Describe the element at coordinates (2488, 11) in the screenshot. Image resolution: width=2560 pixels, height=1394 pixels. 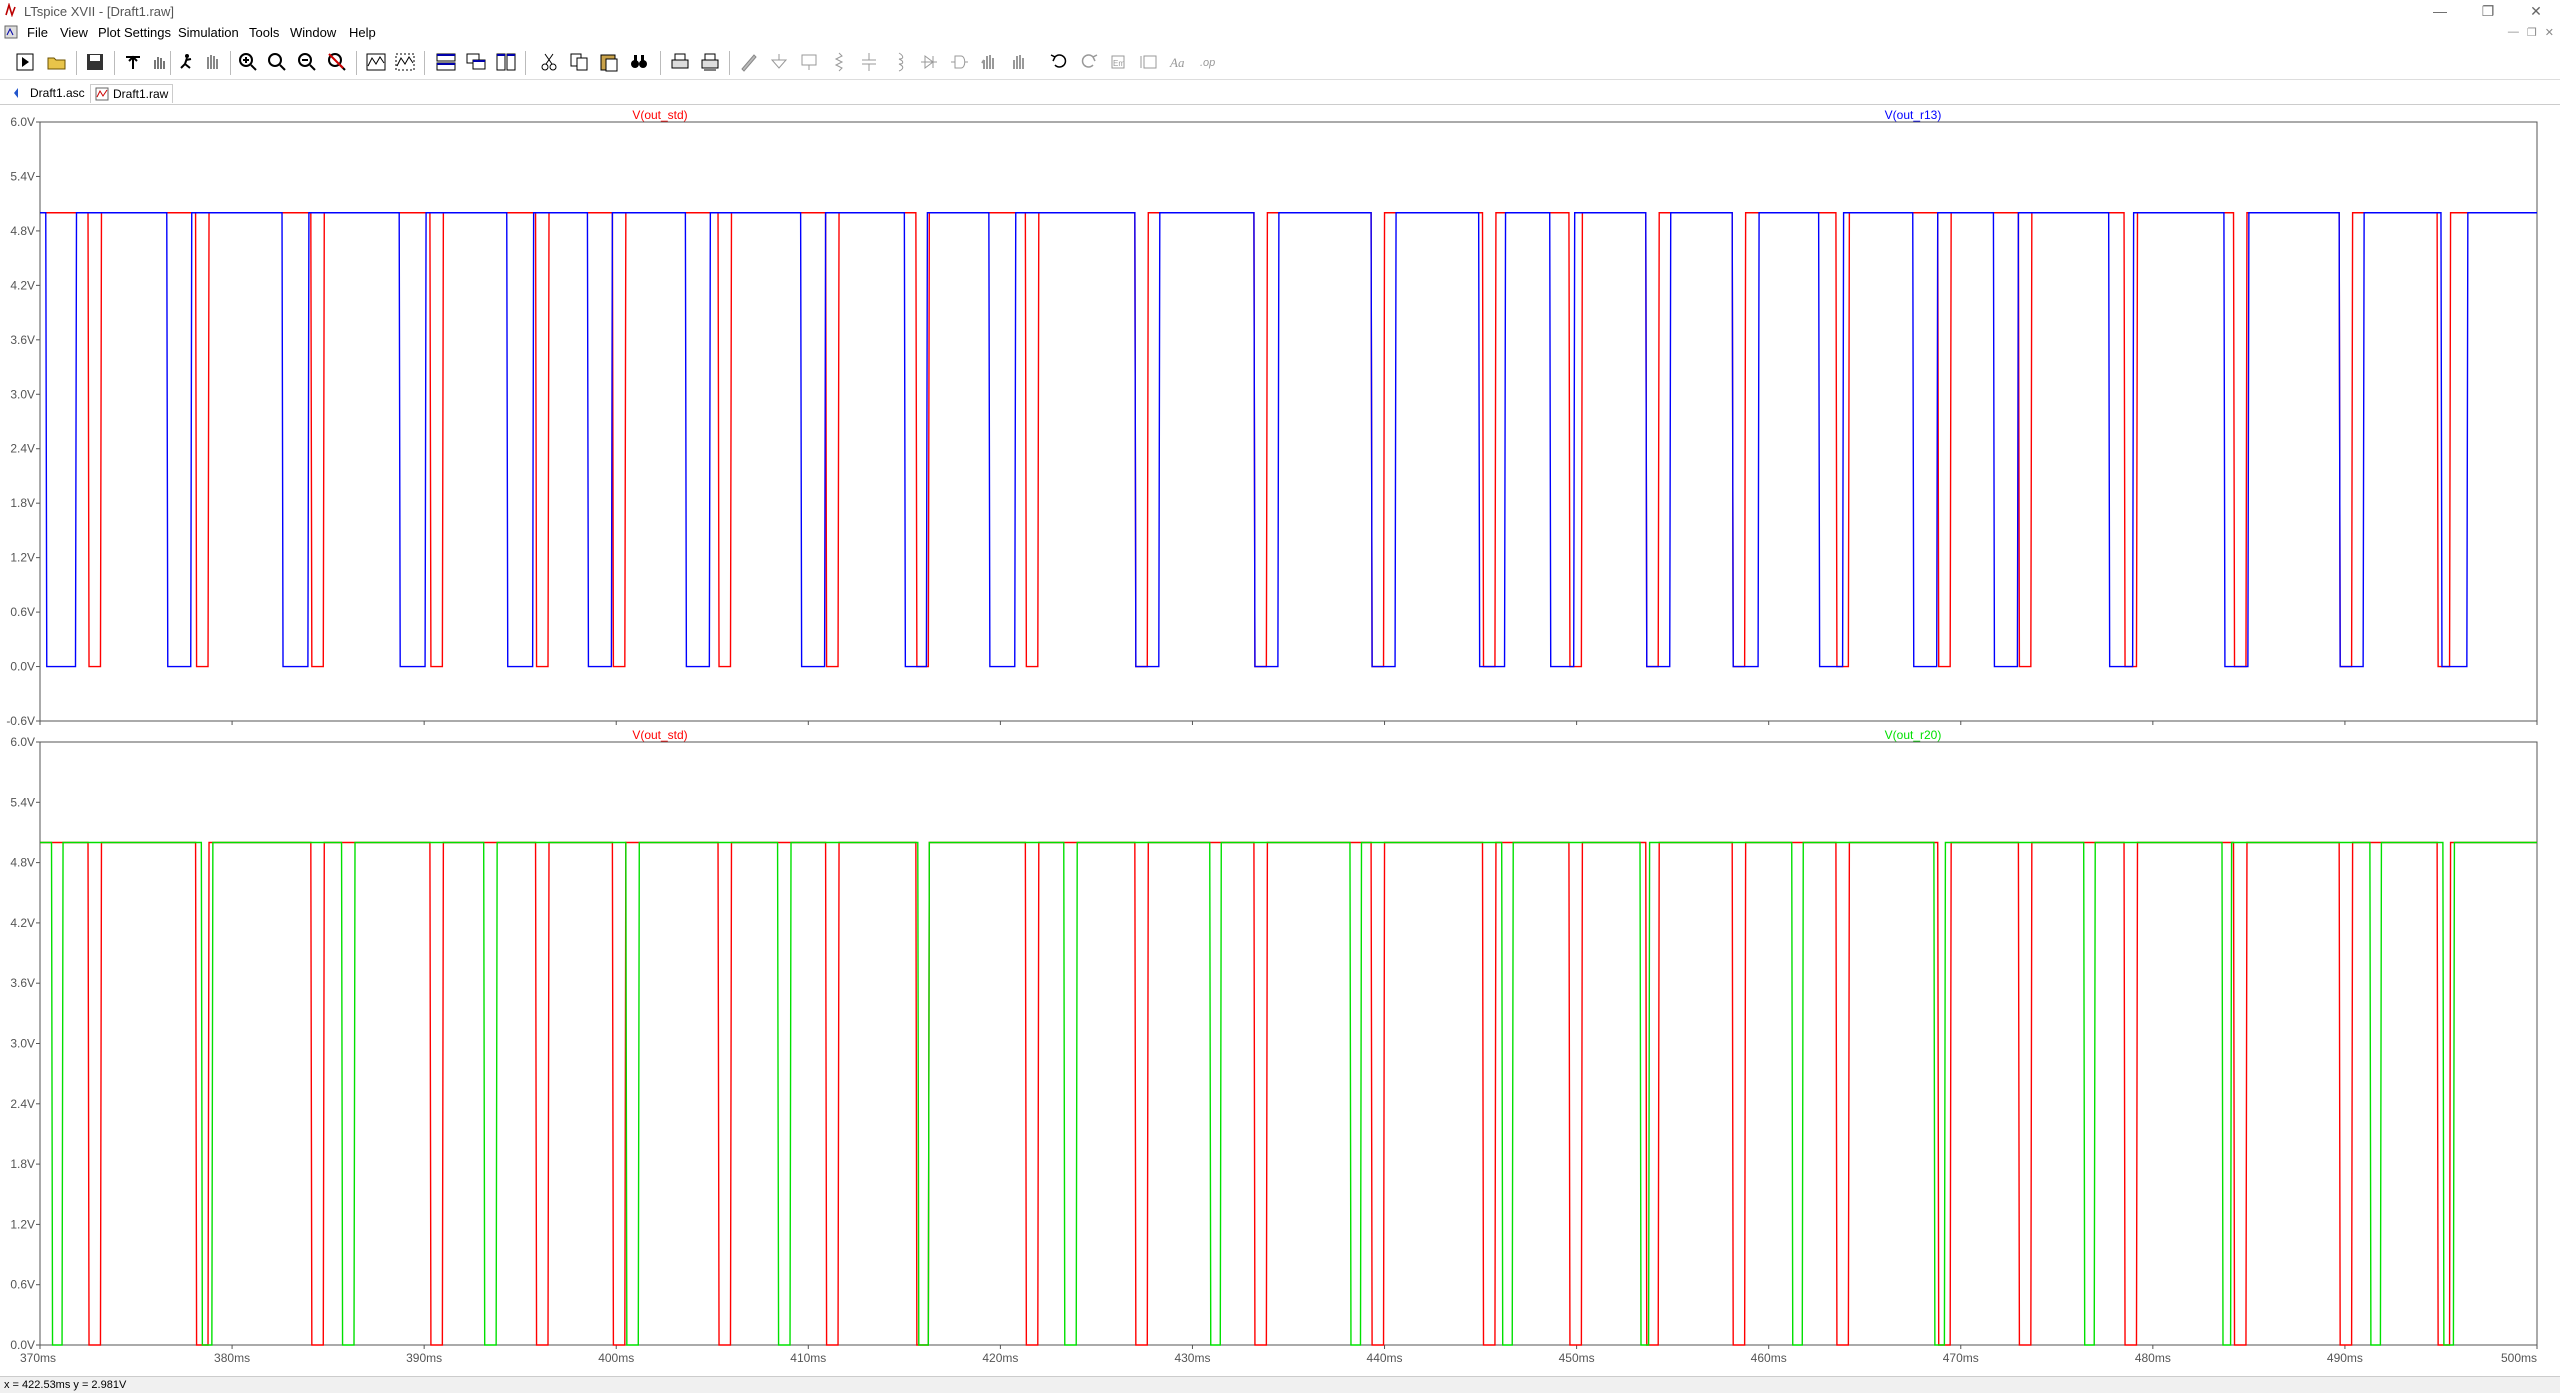
I see `restore-icon: ❐` at that location.